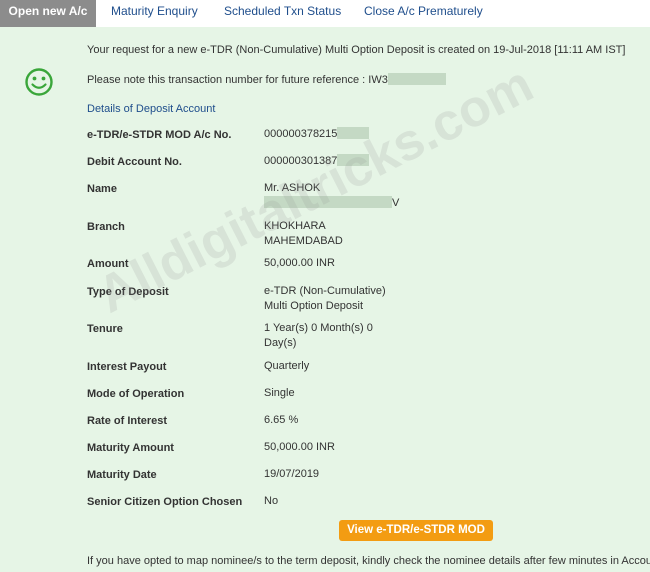  Describe the element at coordinates (154, 13) in the screenshot. I see `tab-maturity-enquiry: Maturity Enquiry` at that location.